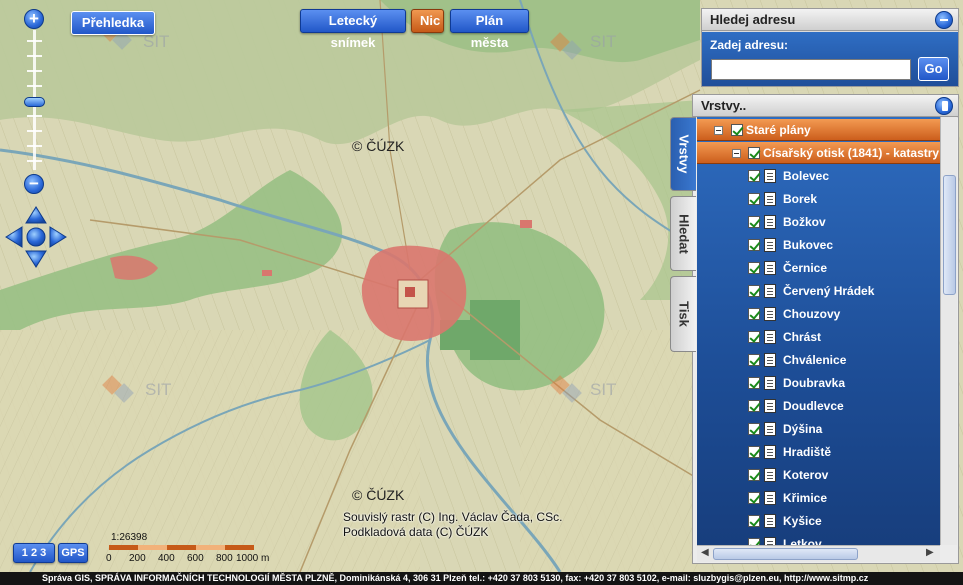 This screenshot has width=963, height=585. I want to click on pan-left-icon, so click(14, 237).